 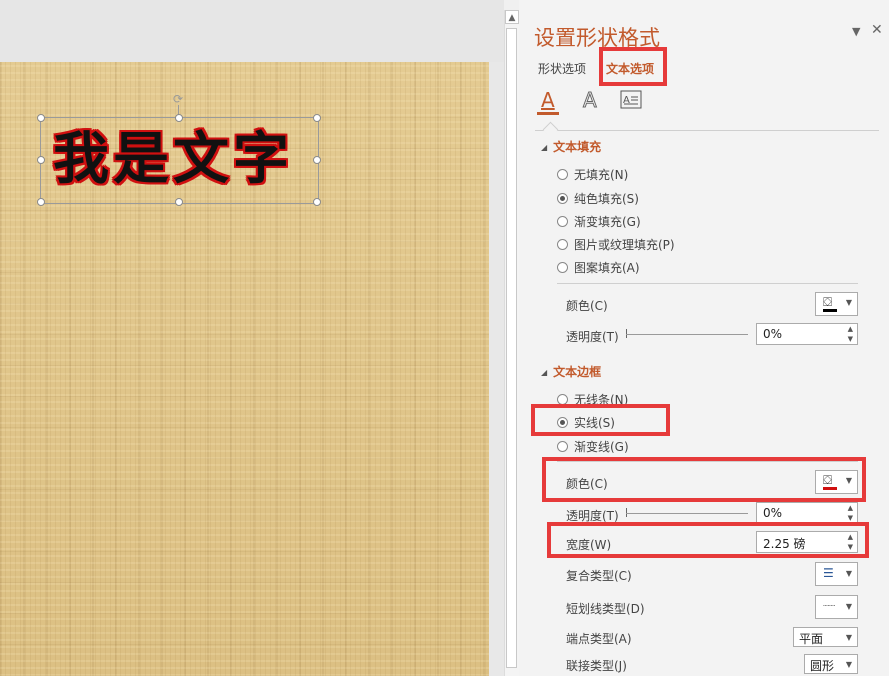 What do you see at coordinates (599, 576) in the screenshot?
I see `compound-type-label: 复合类型(C)` at bounding box center [599, 576].